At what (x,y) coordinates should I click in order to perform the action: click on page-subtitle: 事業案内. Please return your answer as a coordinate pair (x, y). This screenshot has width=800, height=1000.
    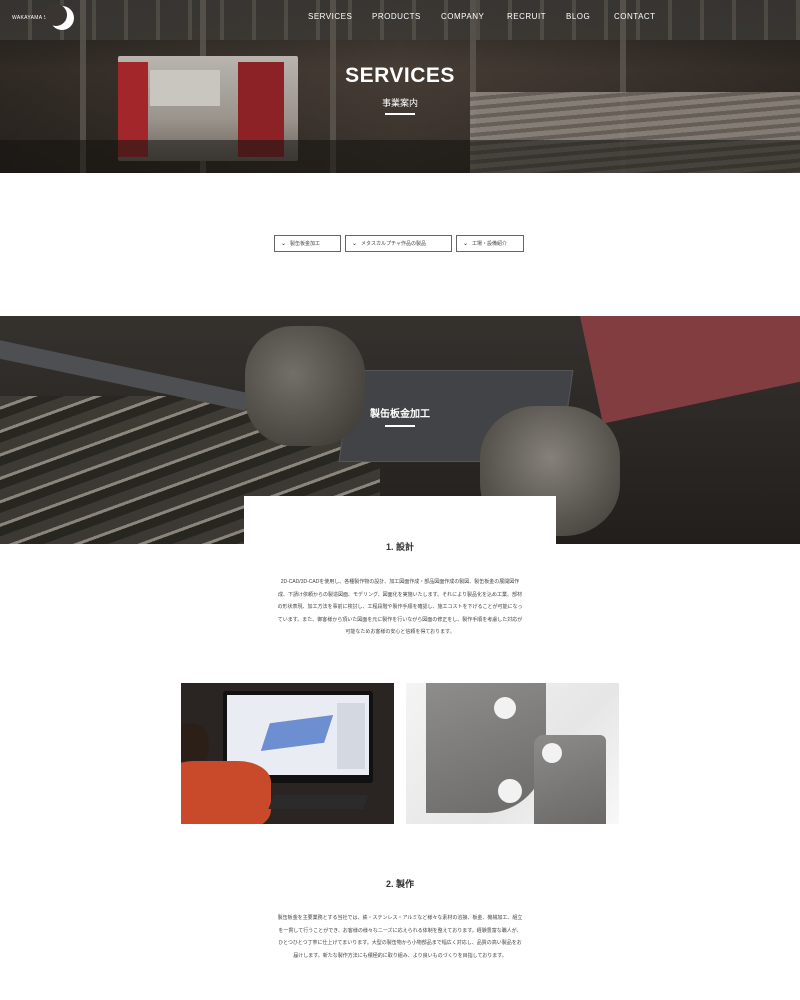
    Looking at the image, I should click on (399, 103).